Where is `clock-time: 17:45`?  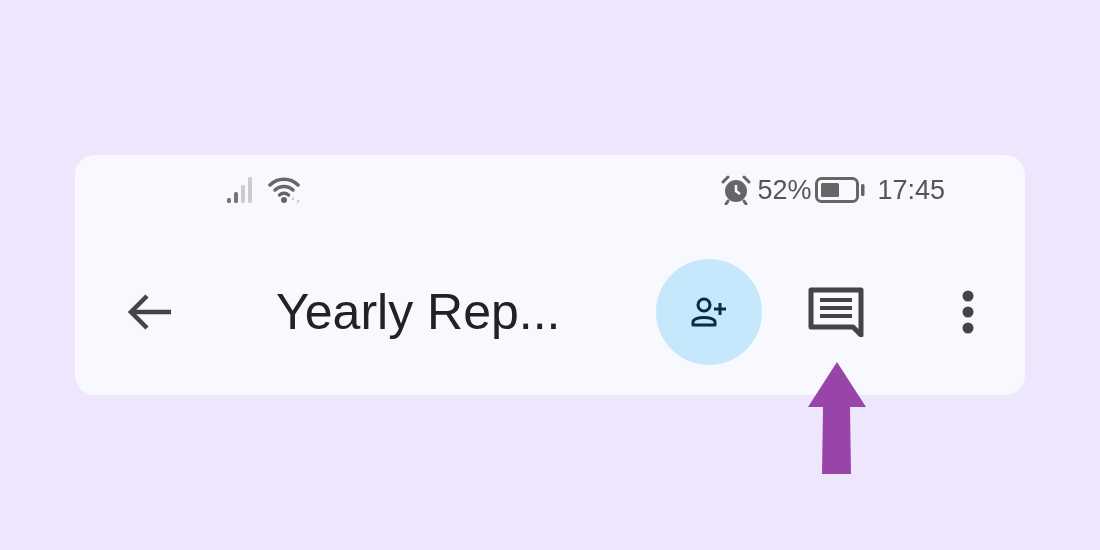 clock-time: 17:45 is located at coordinates (911, 190).